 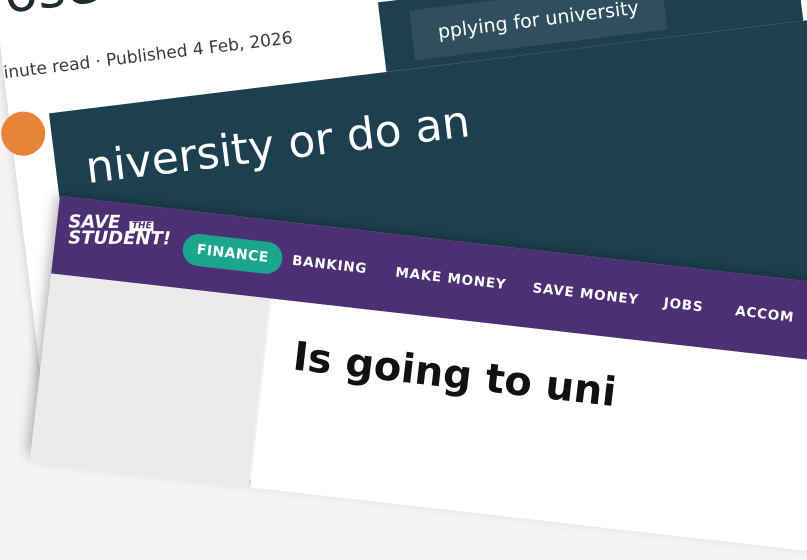 I want to click on nav-jobs: JOBS, so click(x=683, y=305).